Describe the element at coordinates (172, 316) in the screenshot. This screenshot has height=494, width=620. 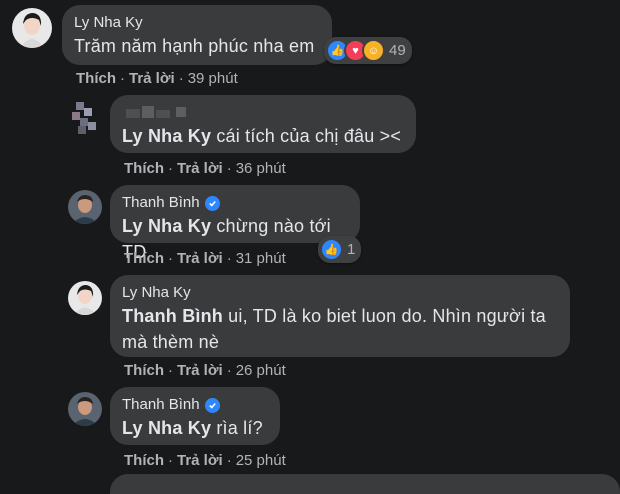
I see `mention-link: Thanh Bình` at that location.